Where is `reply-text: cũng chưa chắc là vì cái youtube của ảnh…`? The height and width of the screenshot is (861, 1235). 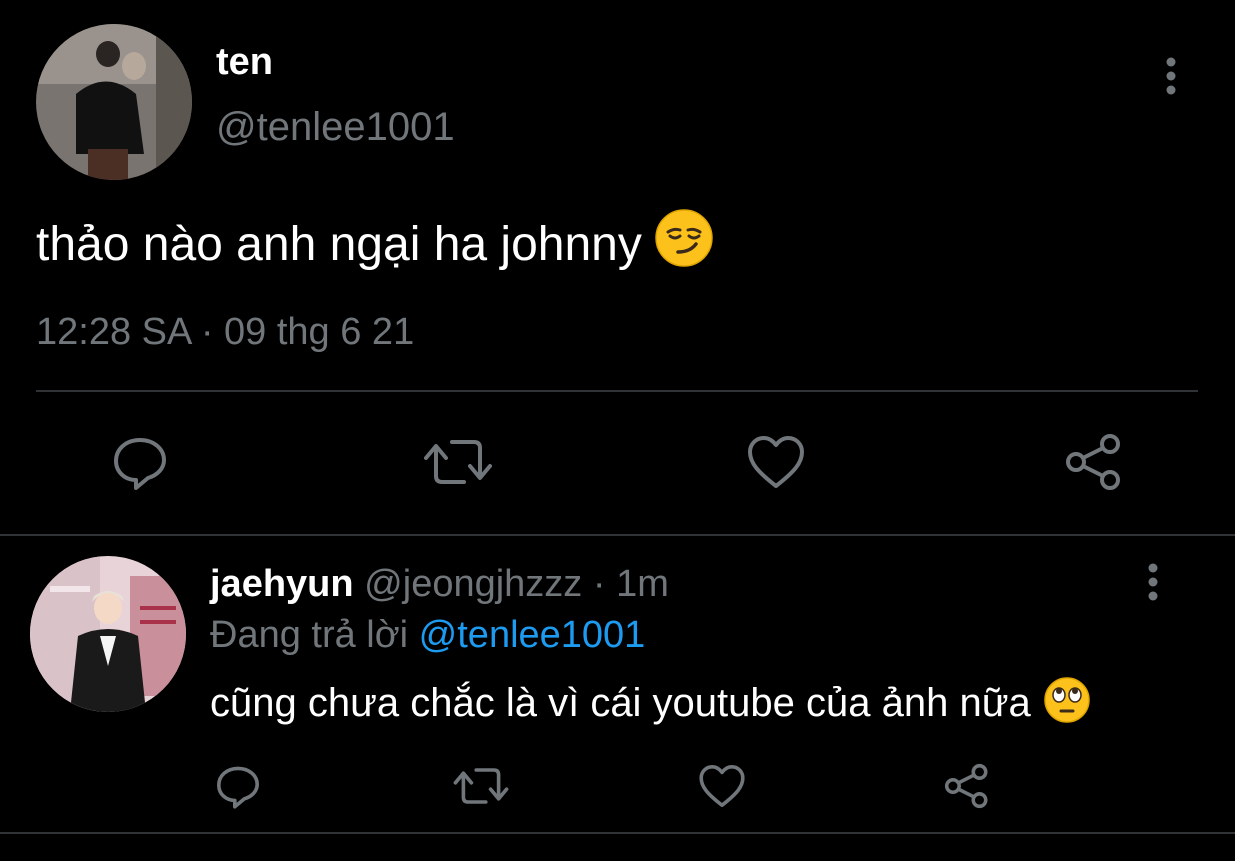
reply-text: cũng chưa chắc là vì cái youtube của ảnh… is located at coordinates (650, 706).